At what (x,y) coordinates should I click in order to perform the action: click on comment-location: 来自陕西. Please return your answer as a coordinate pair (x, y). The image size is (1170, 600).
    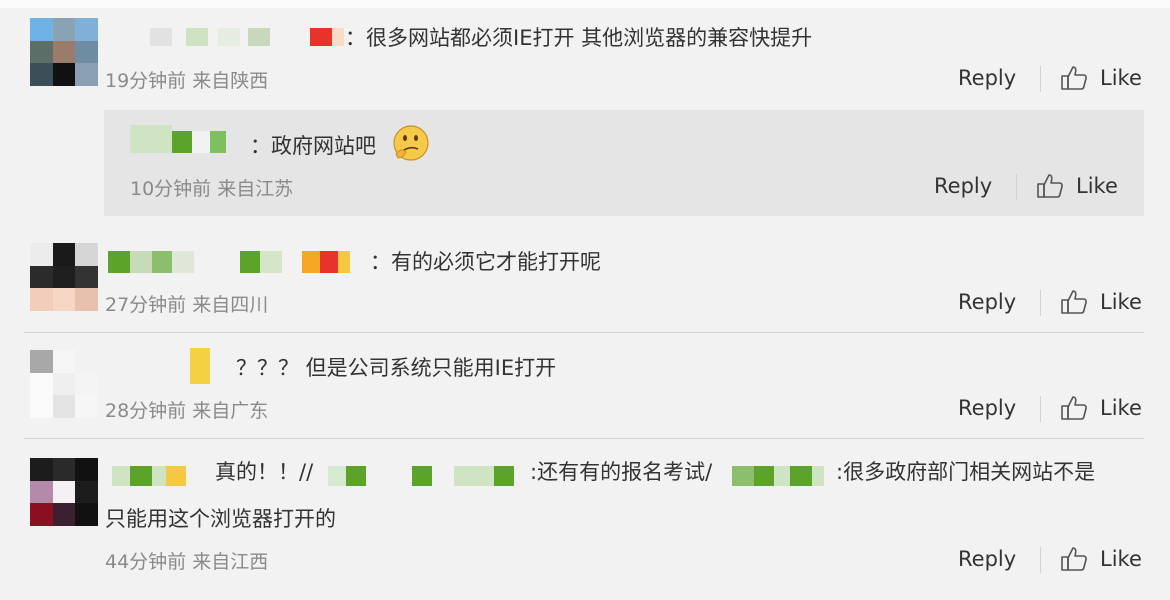
    Looking at the image, I should click on (230, 81).